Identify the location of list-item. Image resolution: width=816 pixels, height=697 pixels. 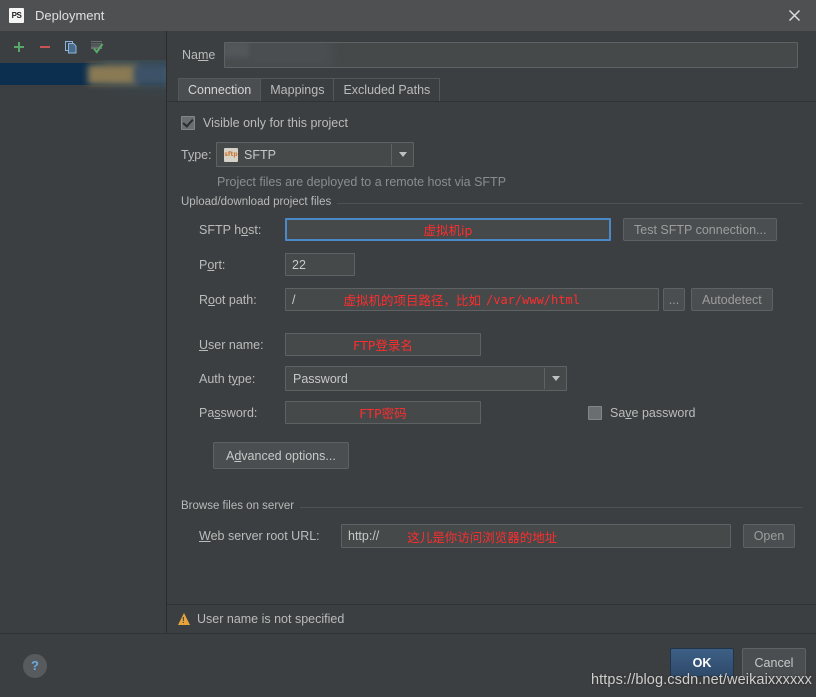
(83, 75).